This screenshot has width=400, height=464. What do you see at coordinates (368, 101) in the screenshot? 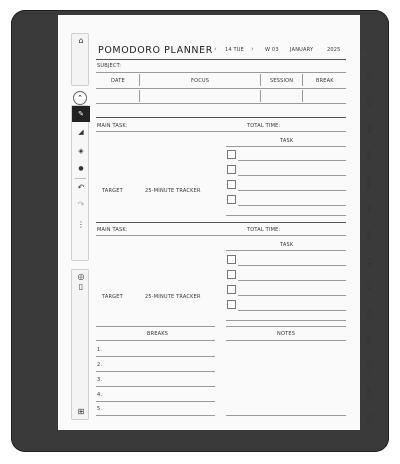
I see `year-tab-2026: 2026` at bounding box center [368, 101].